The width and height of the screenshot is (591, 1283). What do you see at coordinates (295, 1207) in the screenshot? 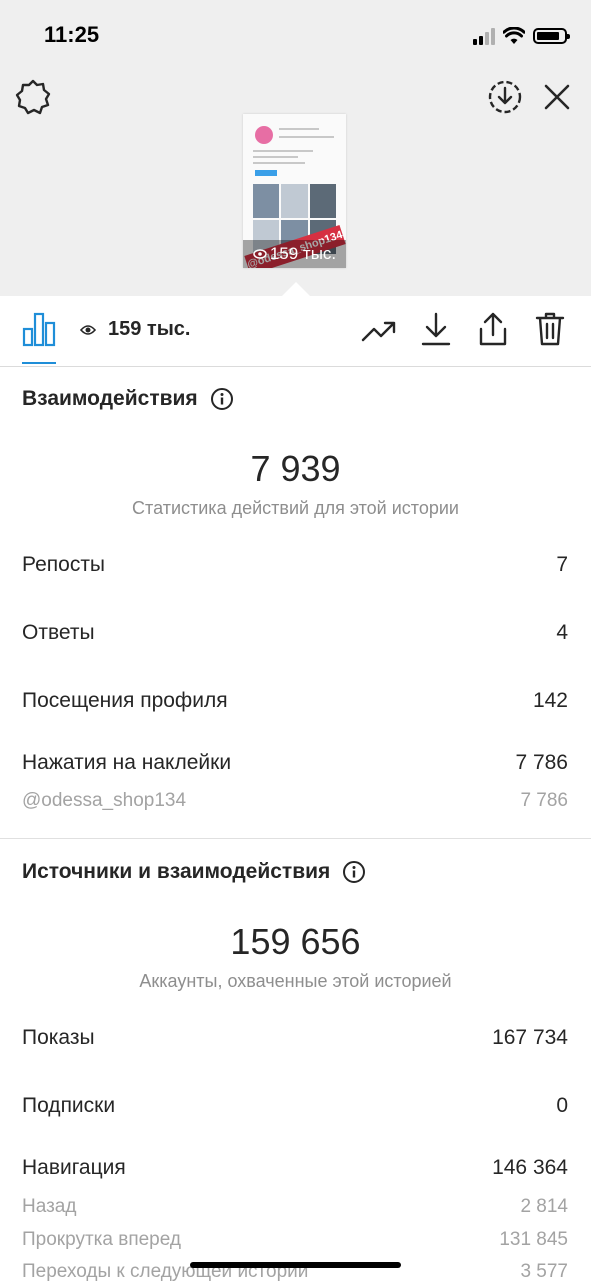
I see `metric-subrow-back: Назад 2 814` at bounding box center [295, 1207].